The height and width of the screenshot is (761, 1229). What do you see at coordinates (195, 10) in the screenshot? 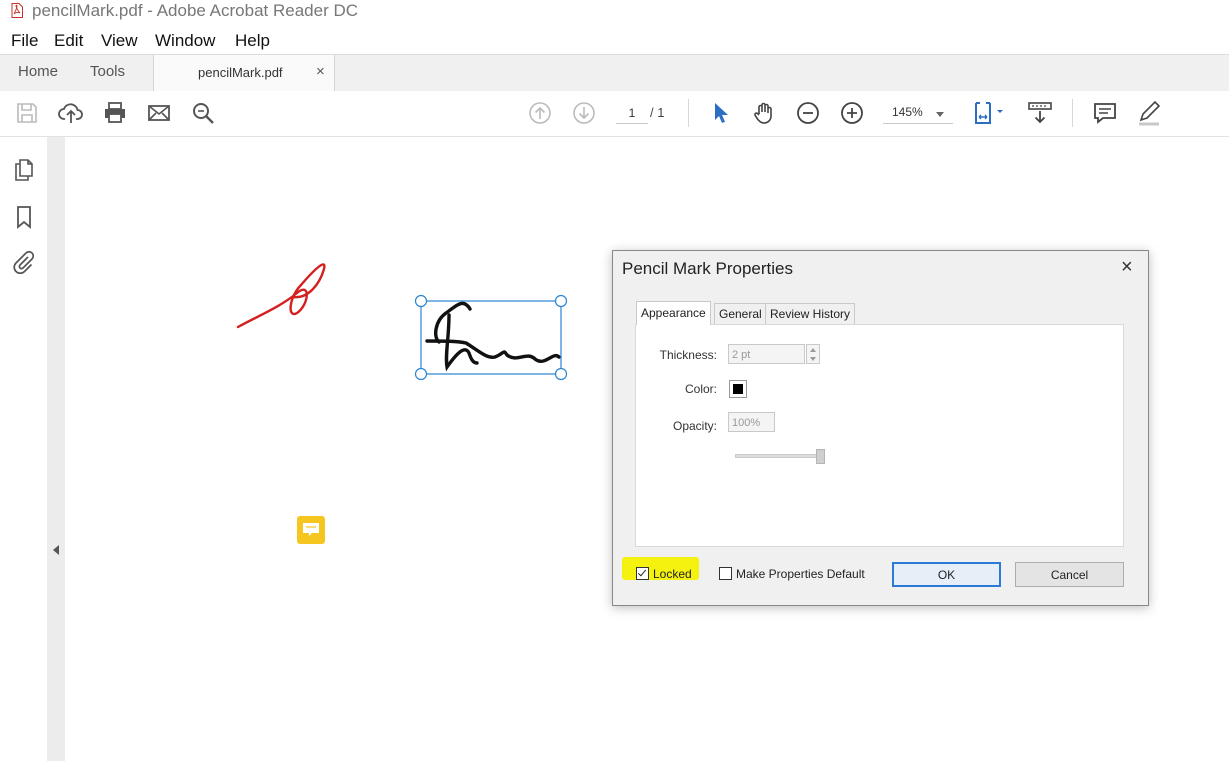
I see `window-title: pencilMark.pdf - Adobe Acrobat Reader DC` at bounding box center [195, 10].